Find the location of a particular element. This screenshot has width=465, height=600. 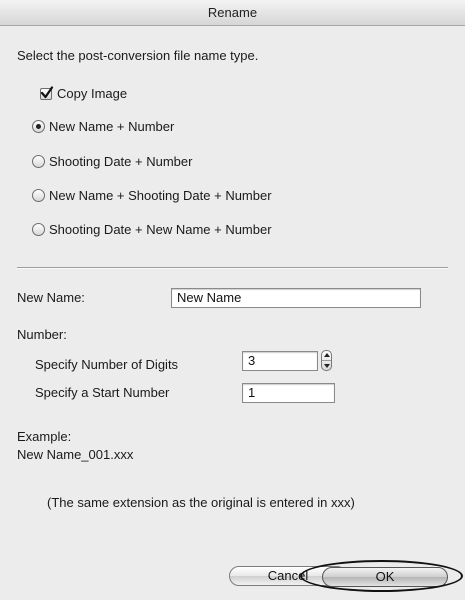

radio-new-name-shooting-date-number: New Name + Shooting Date + Number is located at coordinates (152, 195).